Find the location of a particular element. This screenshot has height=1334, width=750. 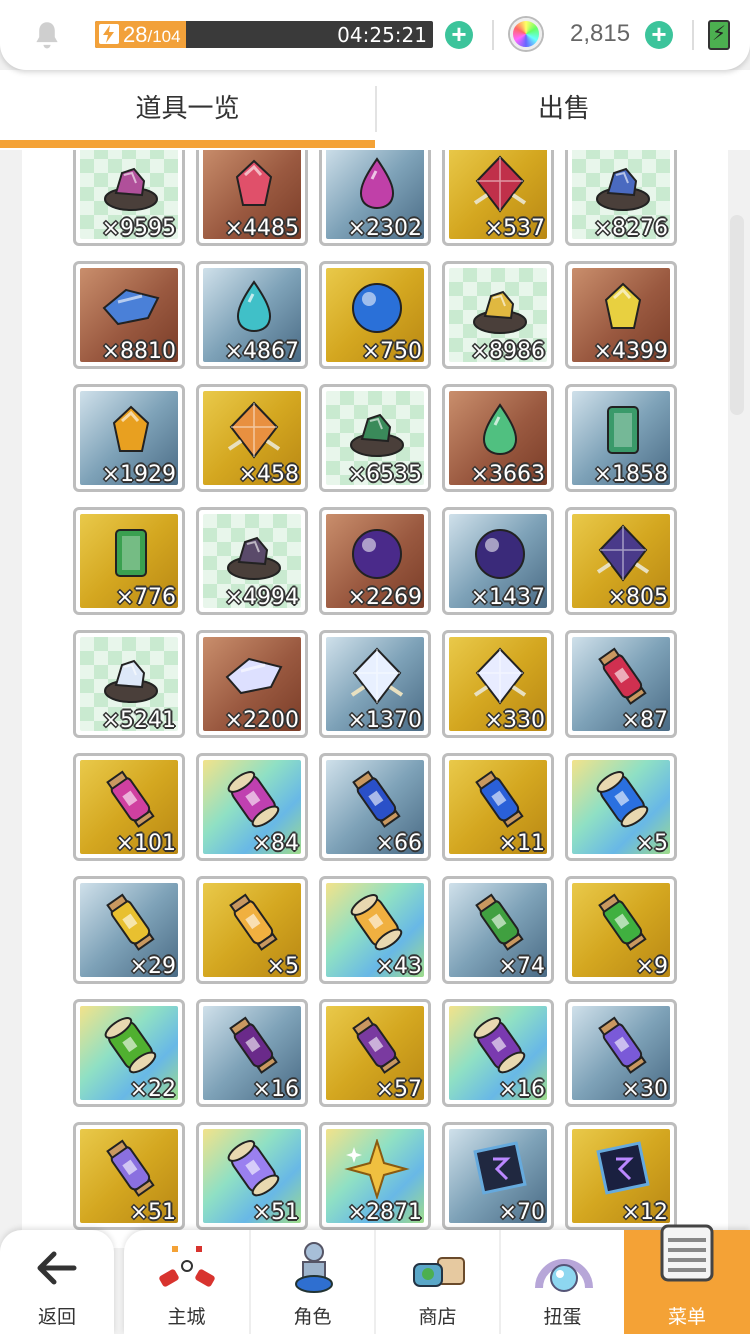

bar-icon is located at coordinates (623, 430).